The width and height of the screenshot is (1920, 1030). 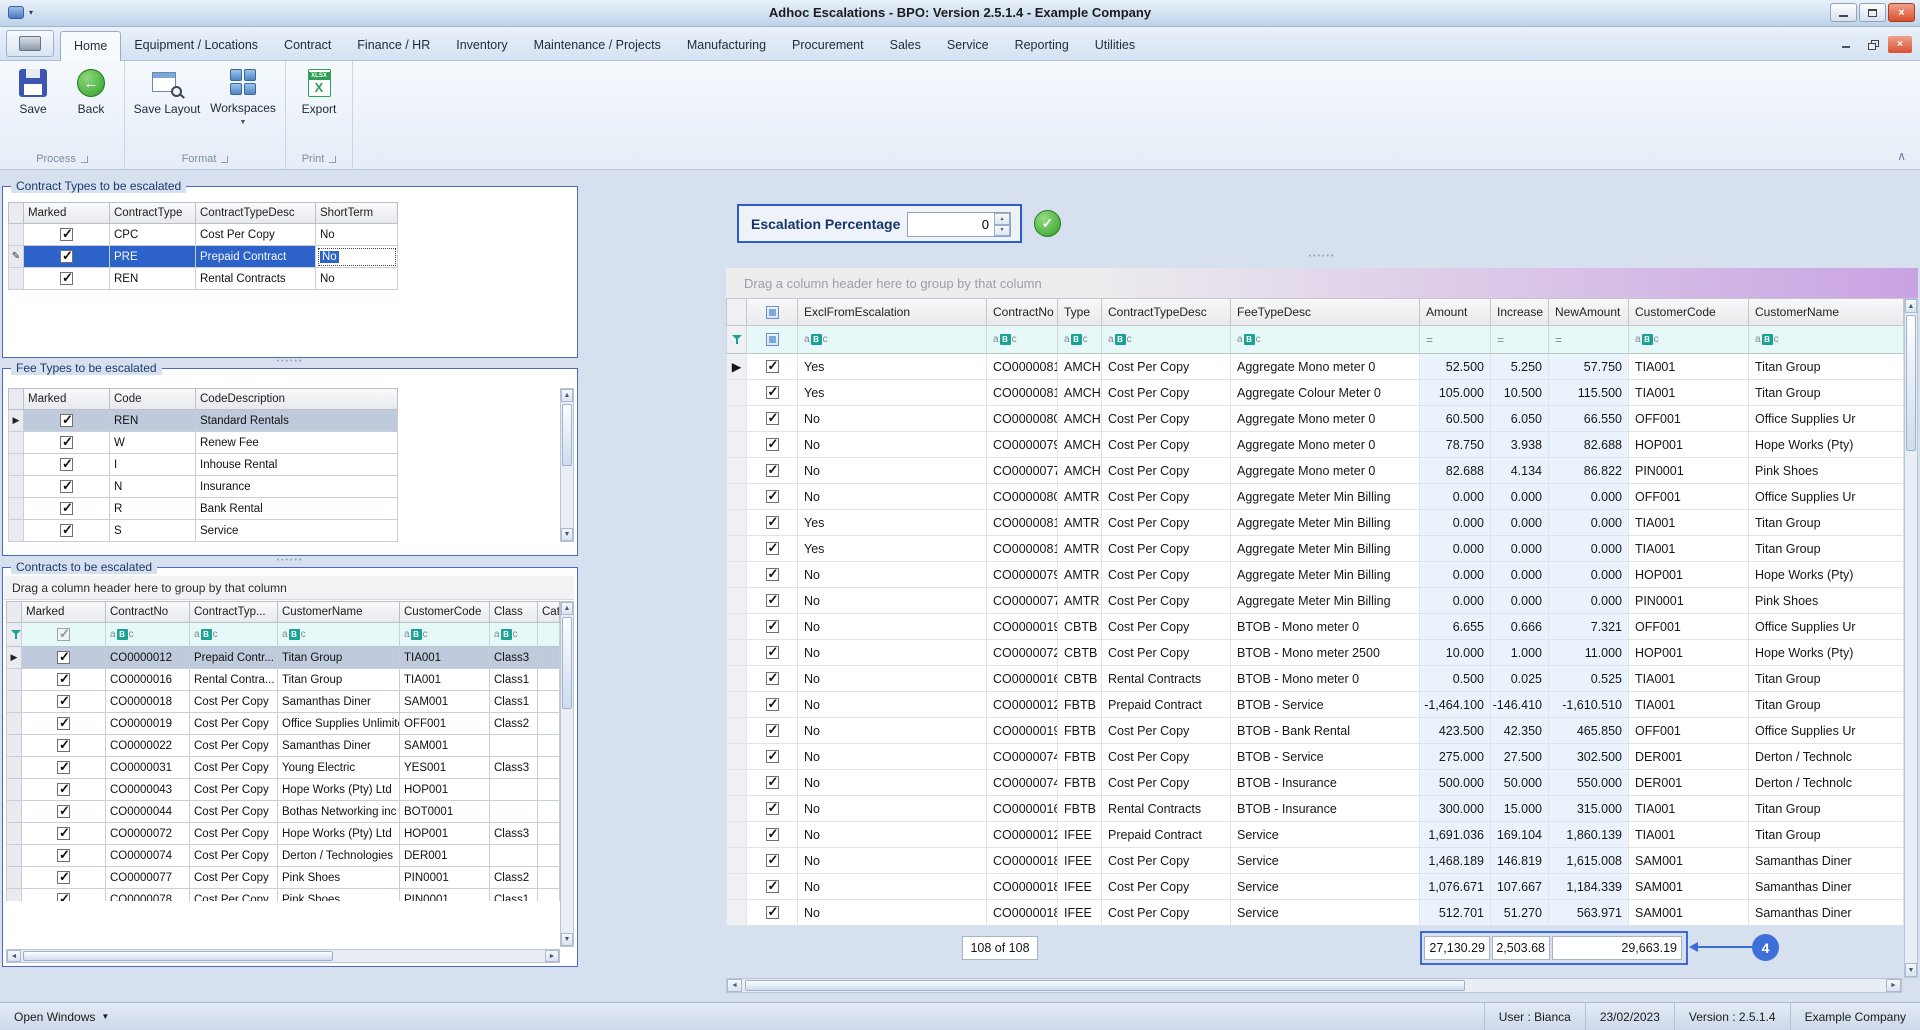 What do you see at coordinates (148, 746) in the screenshot?
I see `contractno-cell: CO0000022` at bounding box center [148, 746].